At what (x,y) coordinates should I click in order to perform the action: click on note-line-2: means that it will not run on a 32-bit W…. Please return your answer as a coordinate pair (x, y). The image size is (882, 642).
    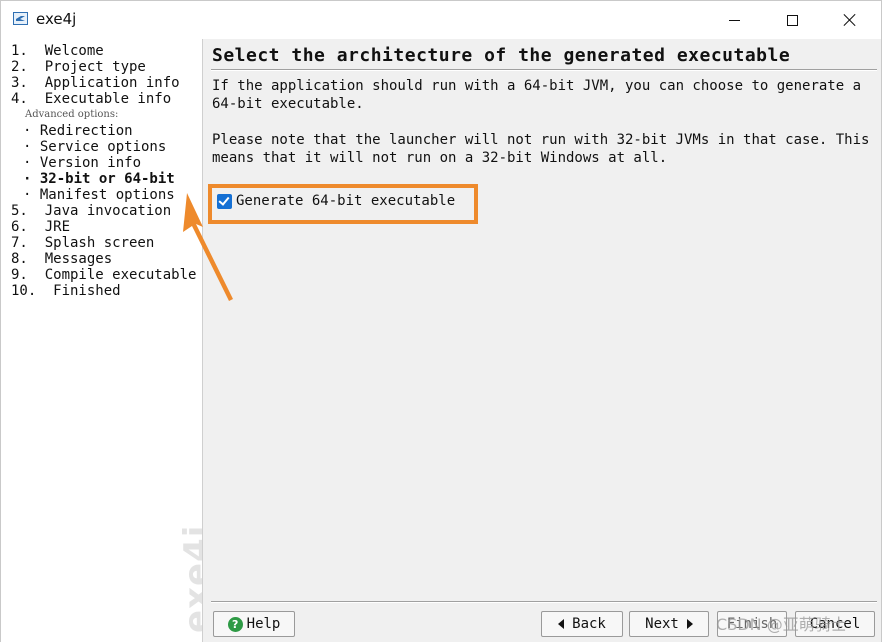
    Looking at the image, I should click on (440, 158).